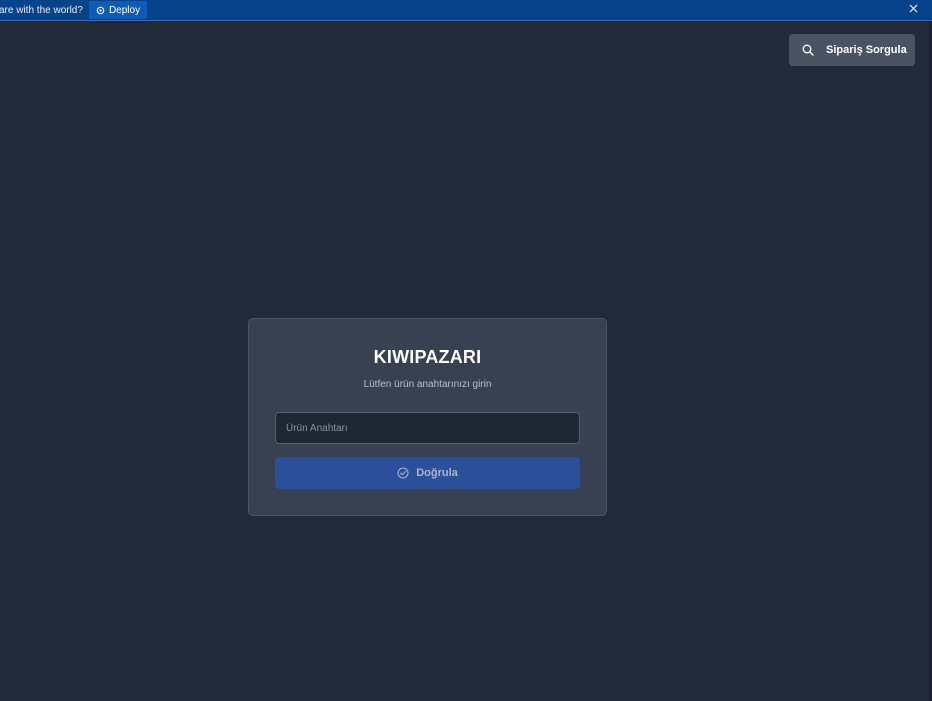  What do you see at coordinates (866, 50) in the screenshot?
I see `order-query-label: Sipariş Sorgula` at bounding box center [866, 50].